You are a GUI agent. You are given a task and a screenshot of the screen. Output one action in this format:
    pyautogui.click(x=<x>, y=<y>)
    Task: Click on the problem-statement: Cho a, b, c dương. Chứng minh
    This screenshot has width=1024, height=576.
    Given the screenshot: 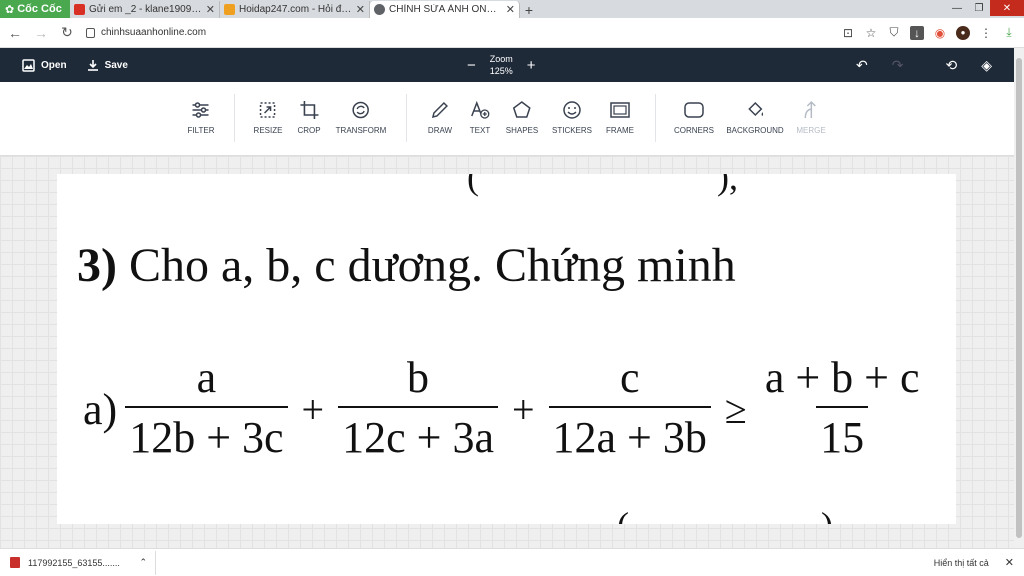 What is the action you would take?
    pyautogui.click(x=432, y=265)
    